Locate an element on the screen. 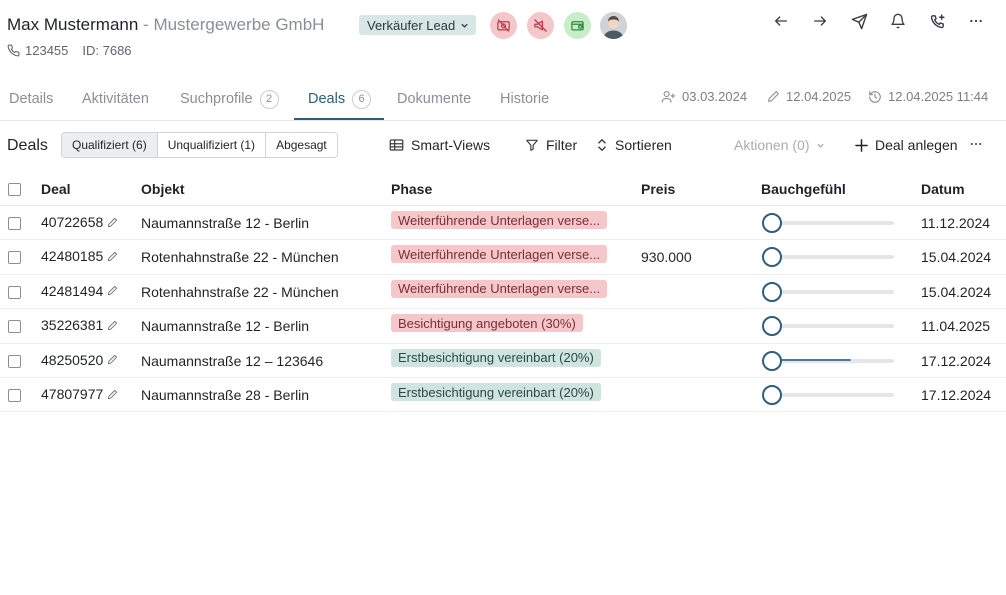 This screenshot has height=595, width=1006. column-header-objekt: Objekt is located at coordinates (163, 189).